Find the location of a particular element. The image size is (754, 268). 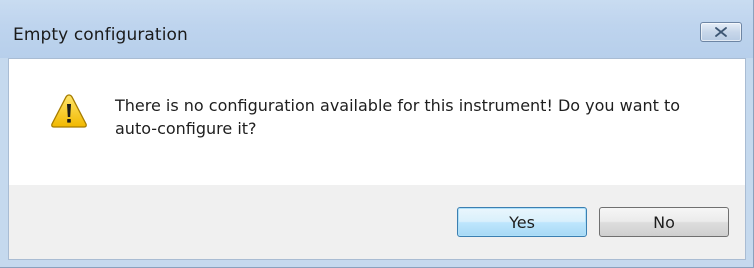

close-button is located at coordinates (721, 32).